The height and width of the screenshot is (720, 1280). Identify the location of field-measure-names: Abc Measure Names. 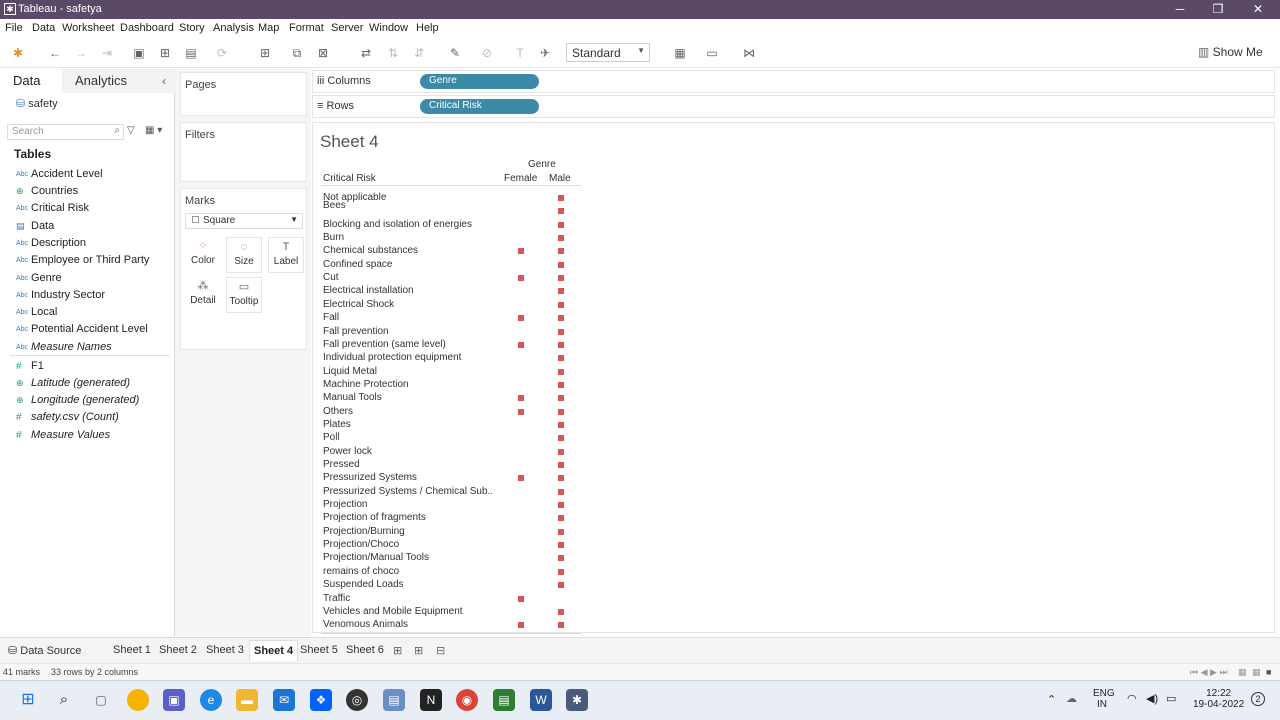
(64, 347).